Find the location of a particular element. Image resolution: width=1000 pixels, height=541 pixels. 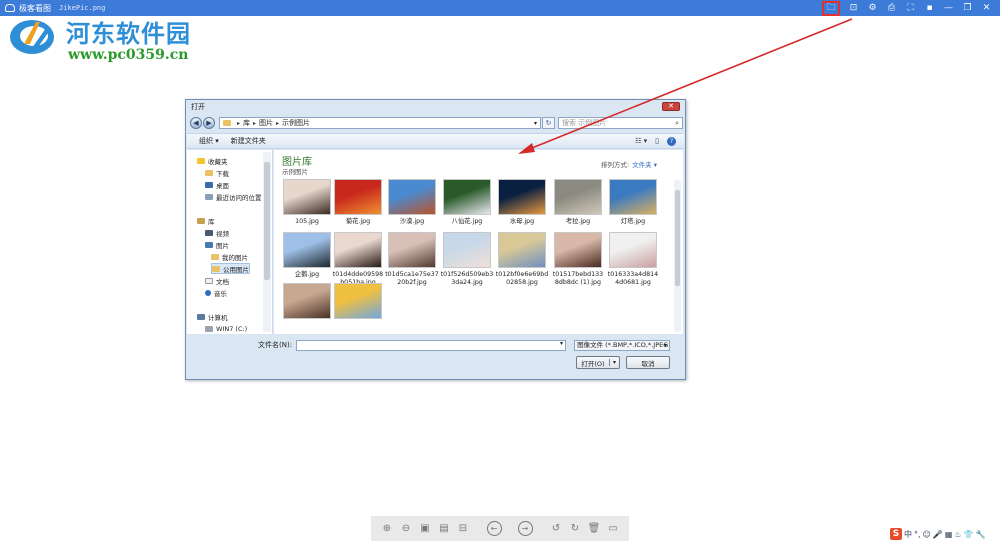

file-thumbnail: t01f526d509eb33da24.jpg is located at coordinates (467, 259).